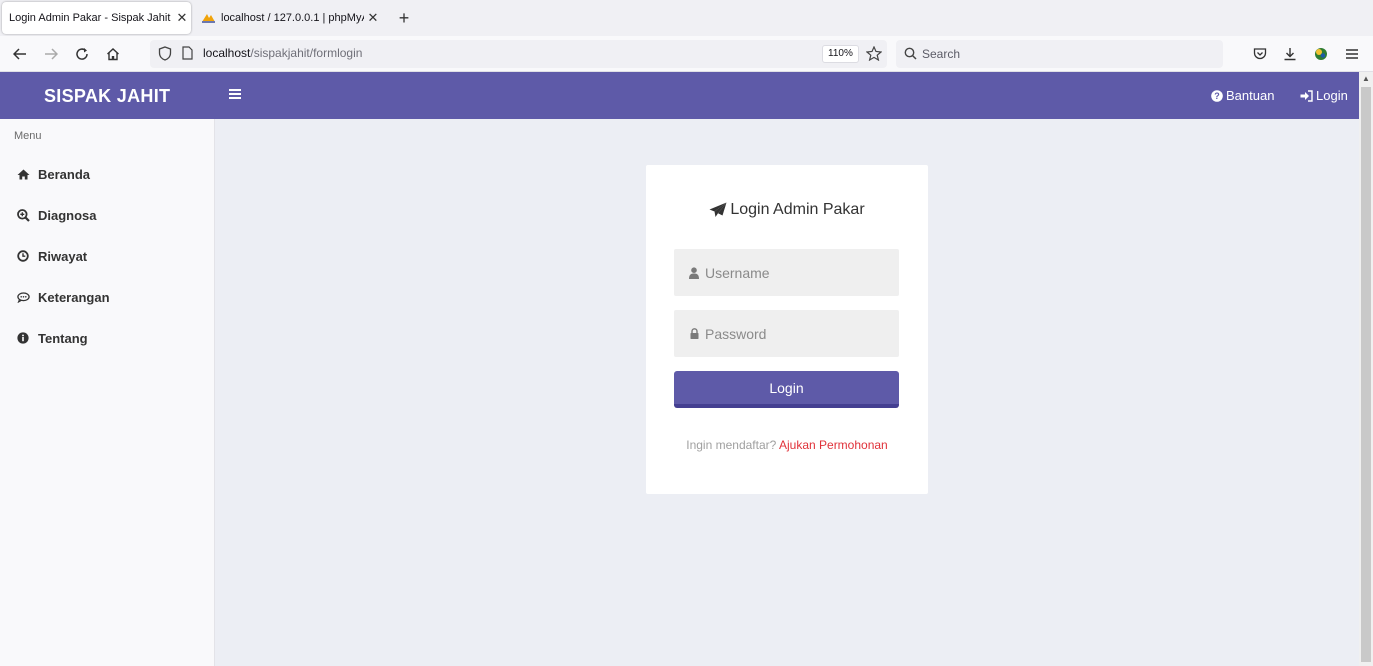 The image size is (1373, 666). I want to click on lock-icon, so click(694, 333).